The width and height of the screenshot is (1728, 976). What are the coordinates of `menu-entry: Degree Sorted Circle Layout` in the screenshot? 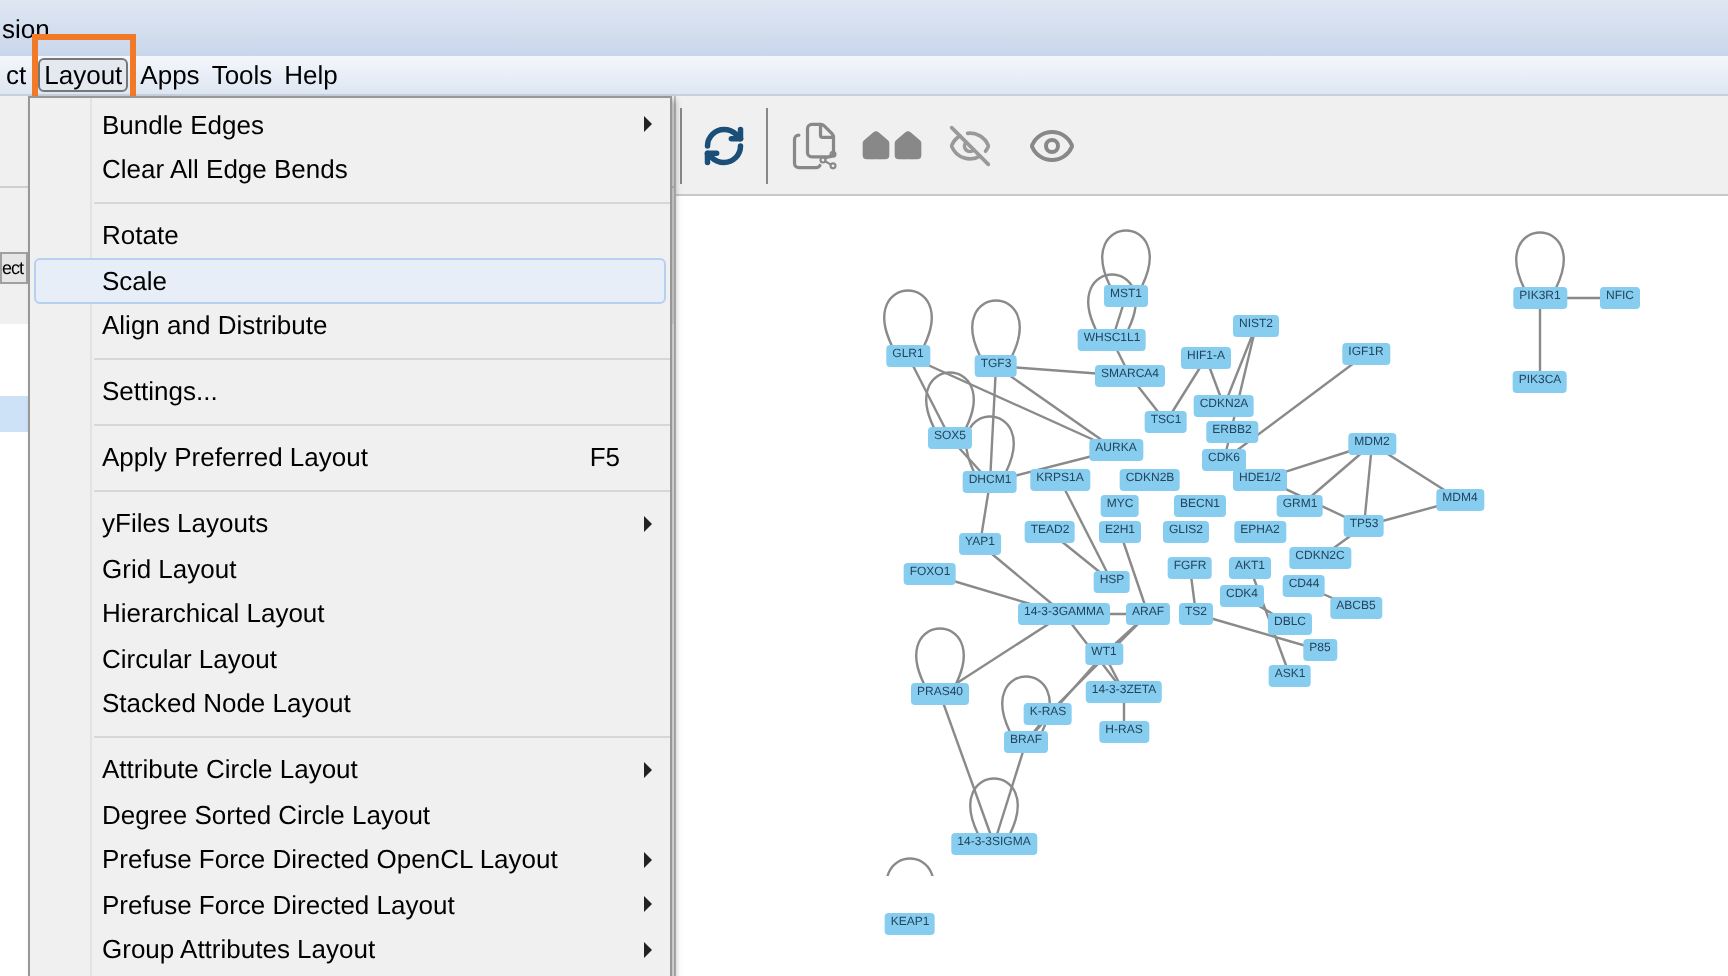 It's located at (350, 814).